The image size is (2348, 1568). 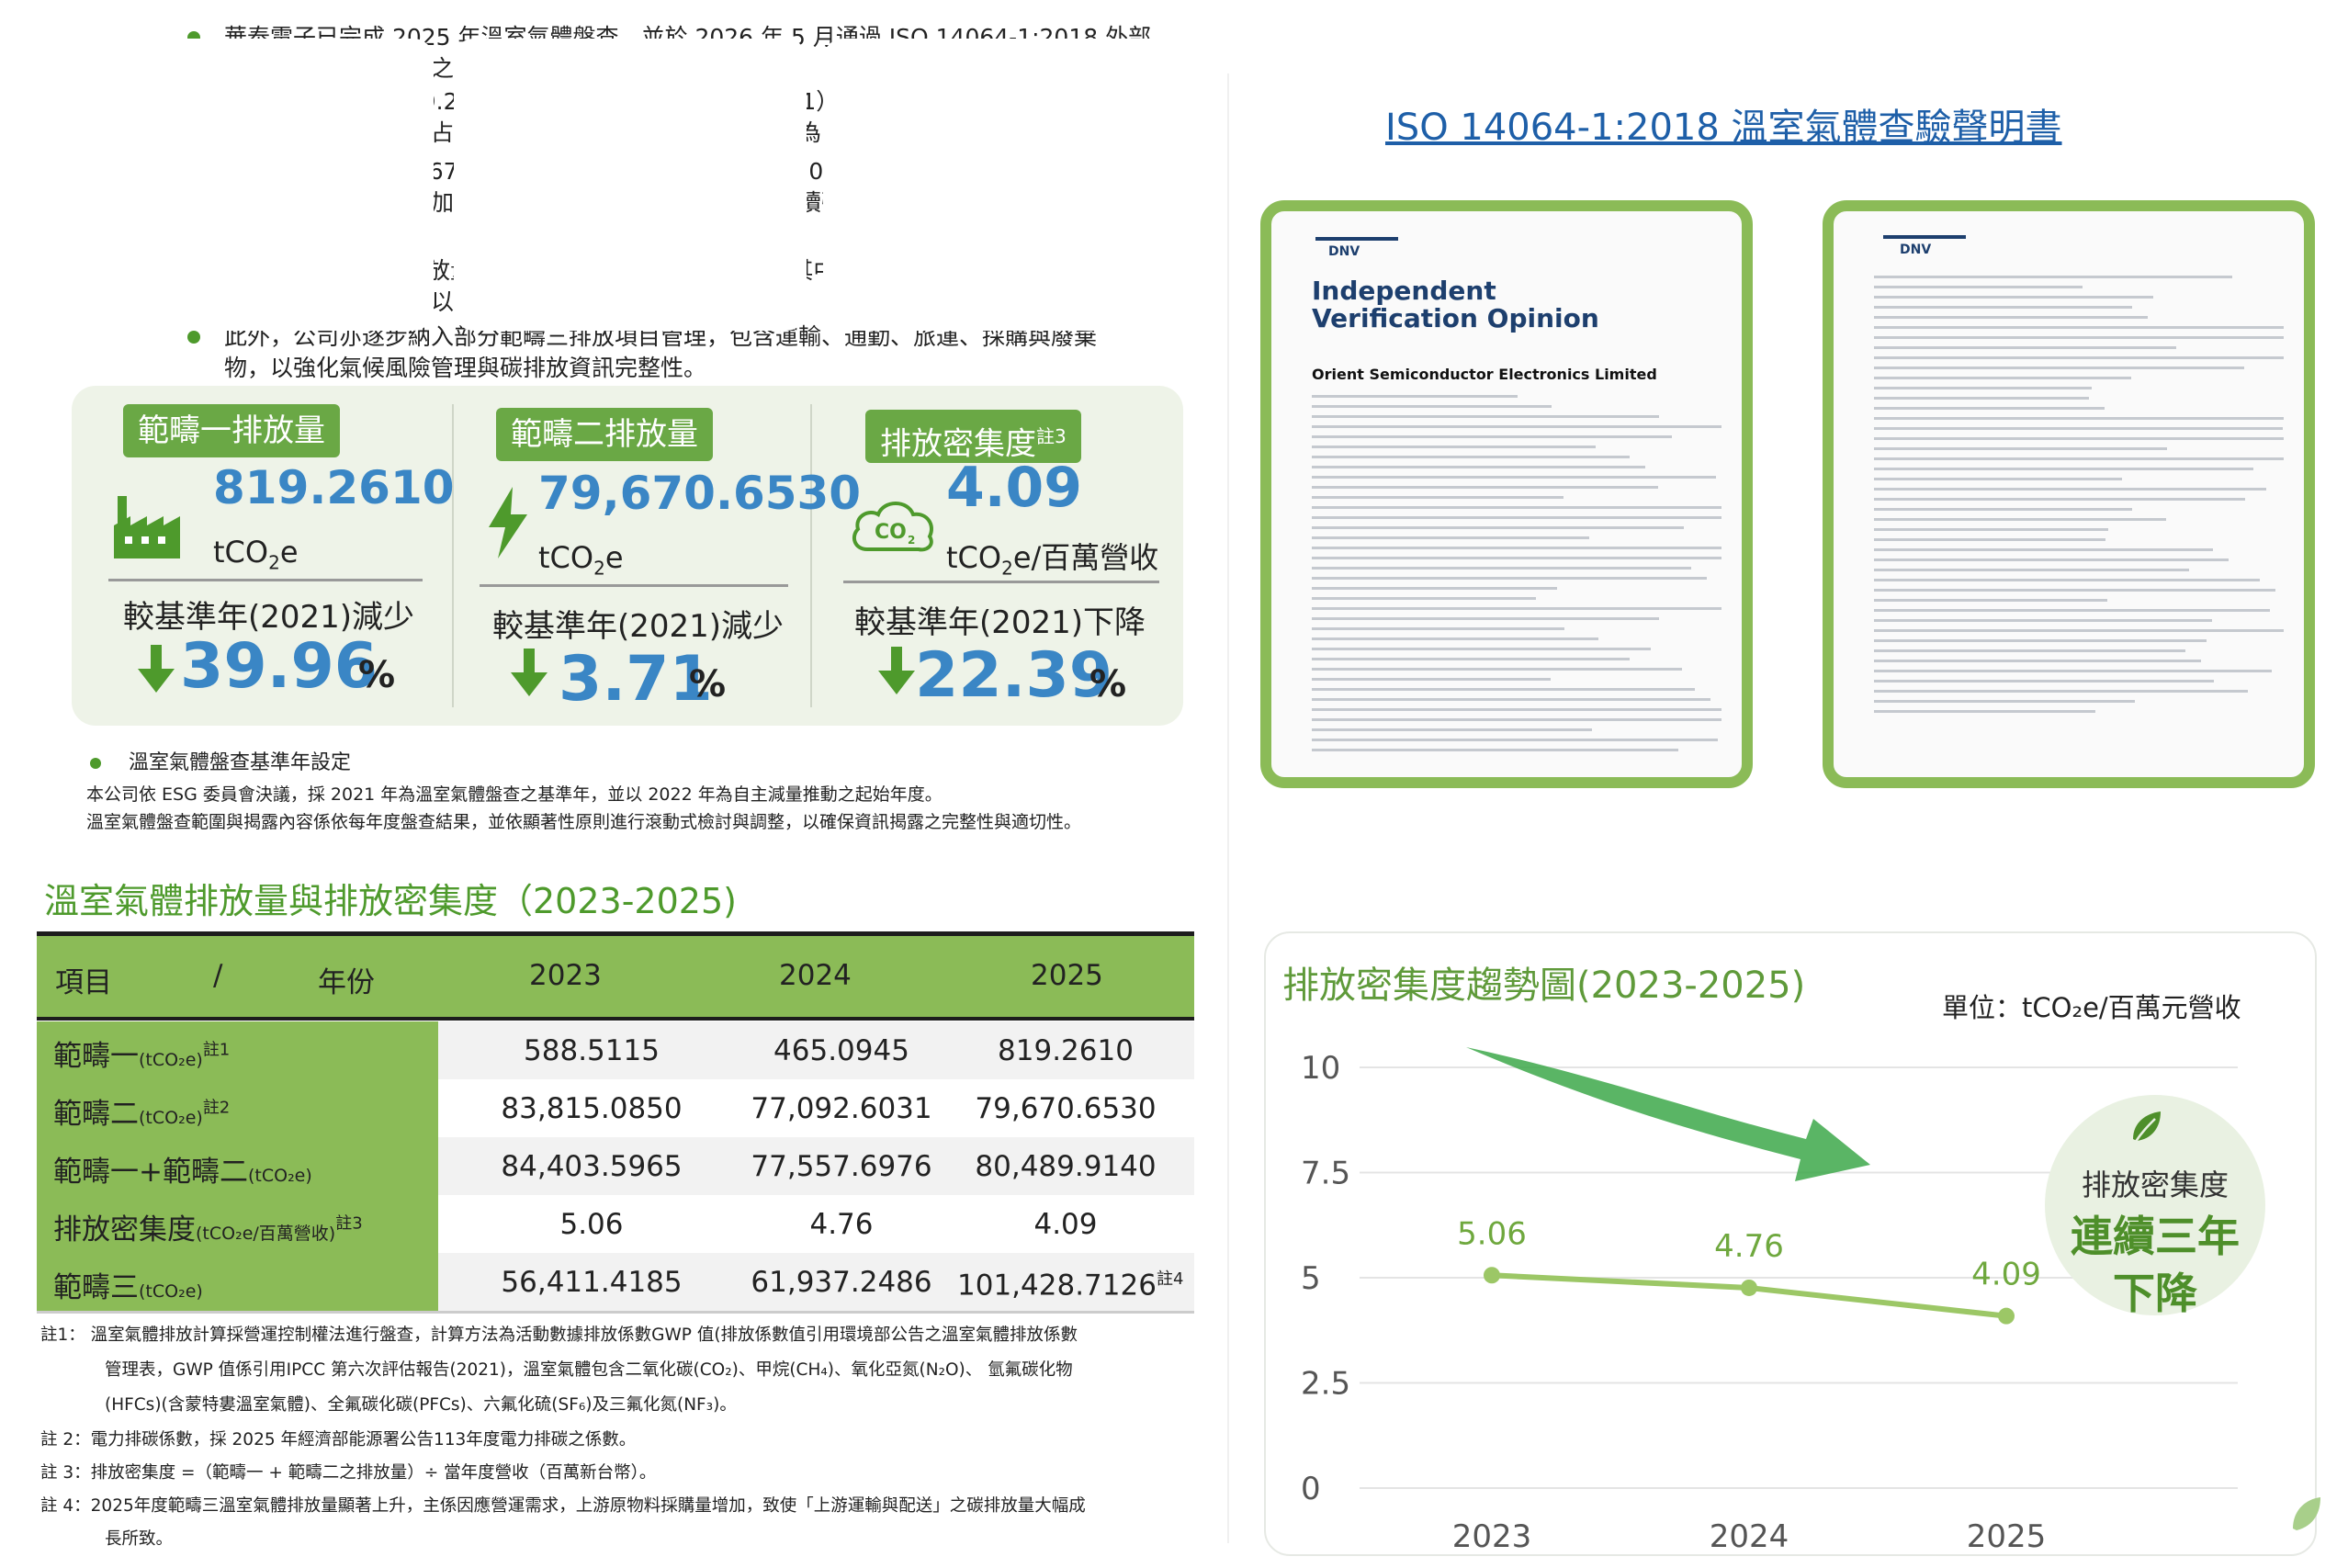 What do you see at coordinates (2155, 1293) in the screenshot?
I see `trend-badge-line2: 下降` at bounding box center [2155, 1293].